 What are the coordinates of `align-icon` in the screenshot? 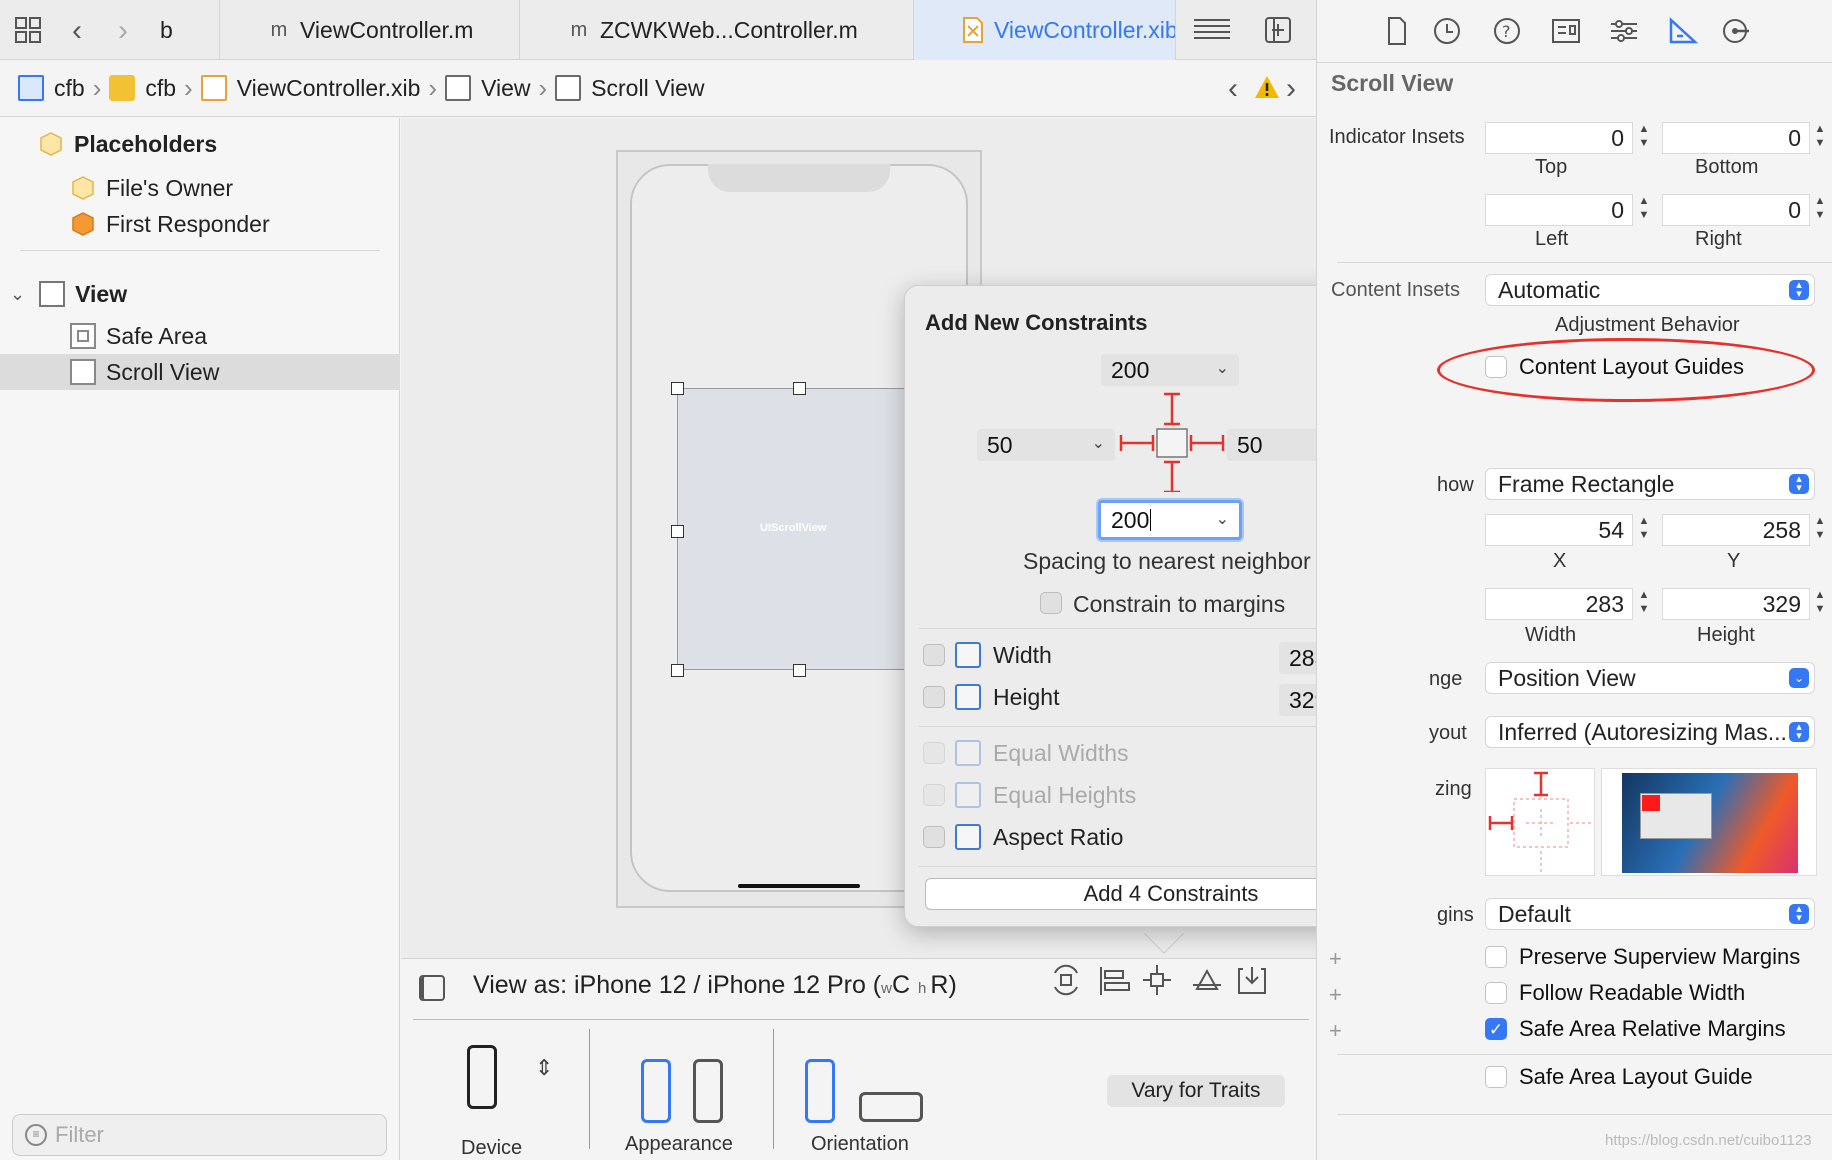 It's located at (1115, 981).